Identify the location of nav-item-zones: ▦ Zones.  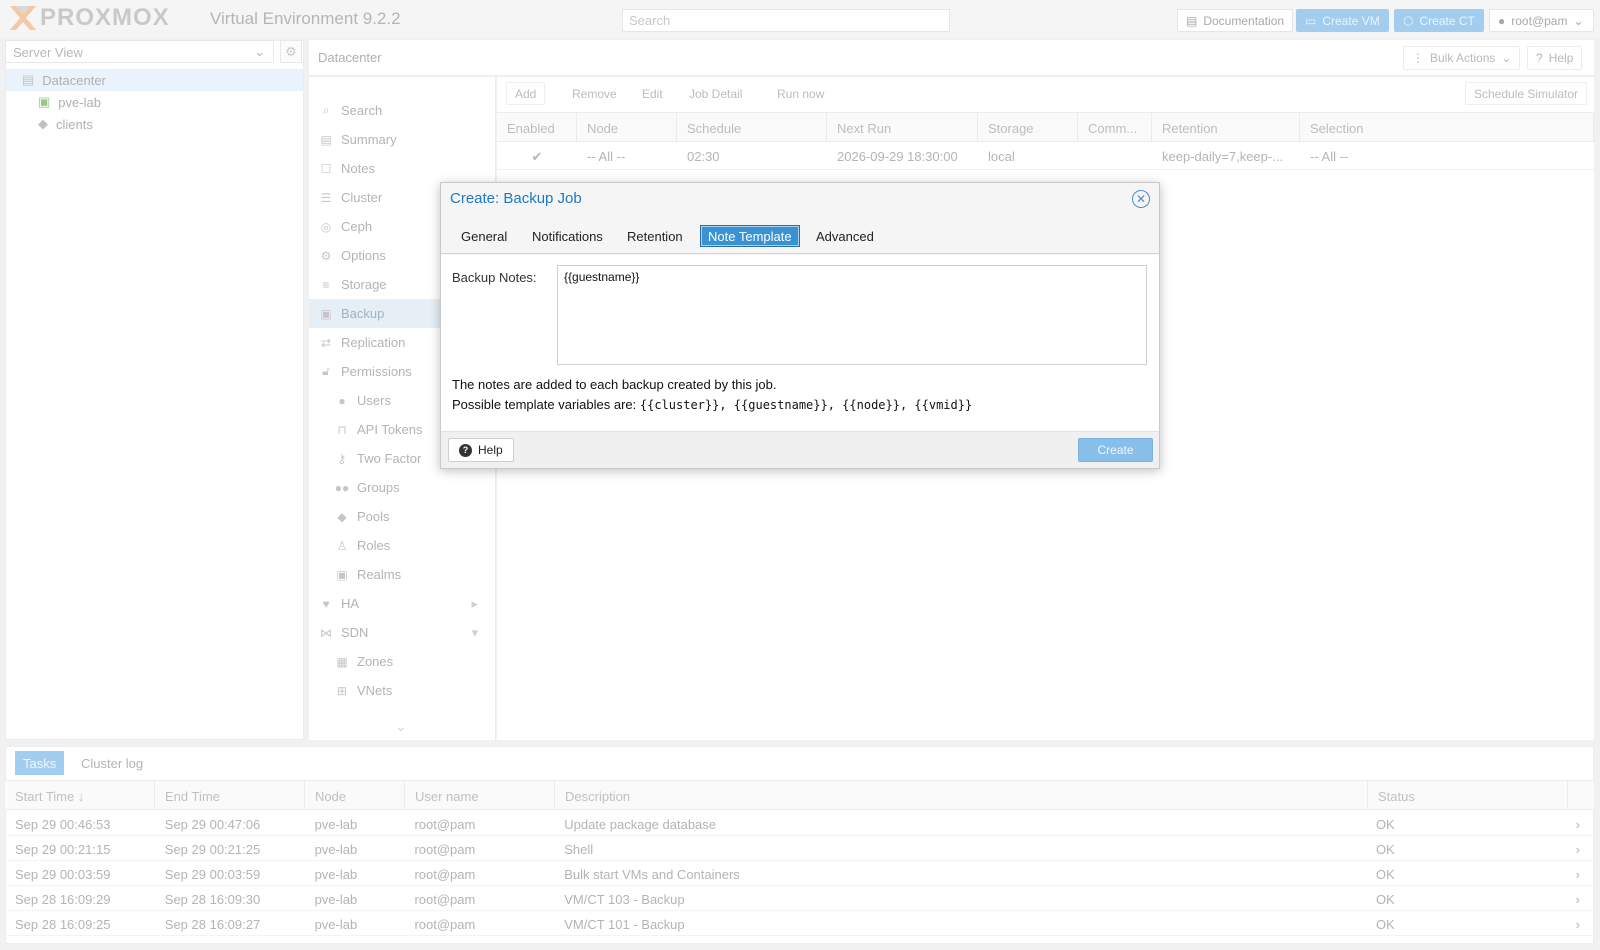
(402, 661).